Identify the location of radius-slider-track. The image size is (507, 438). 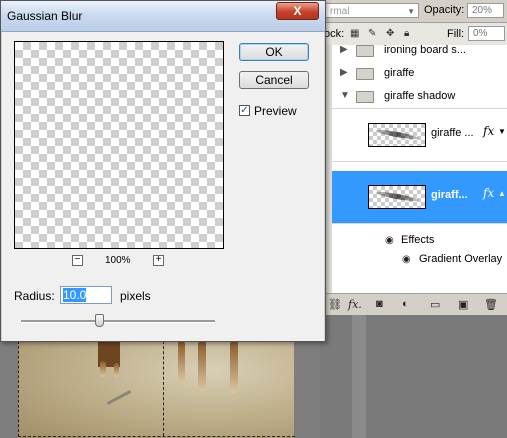
(118, 321).